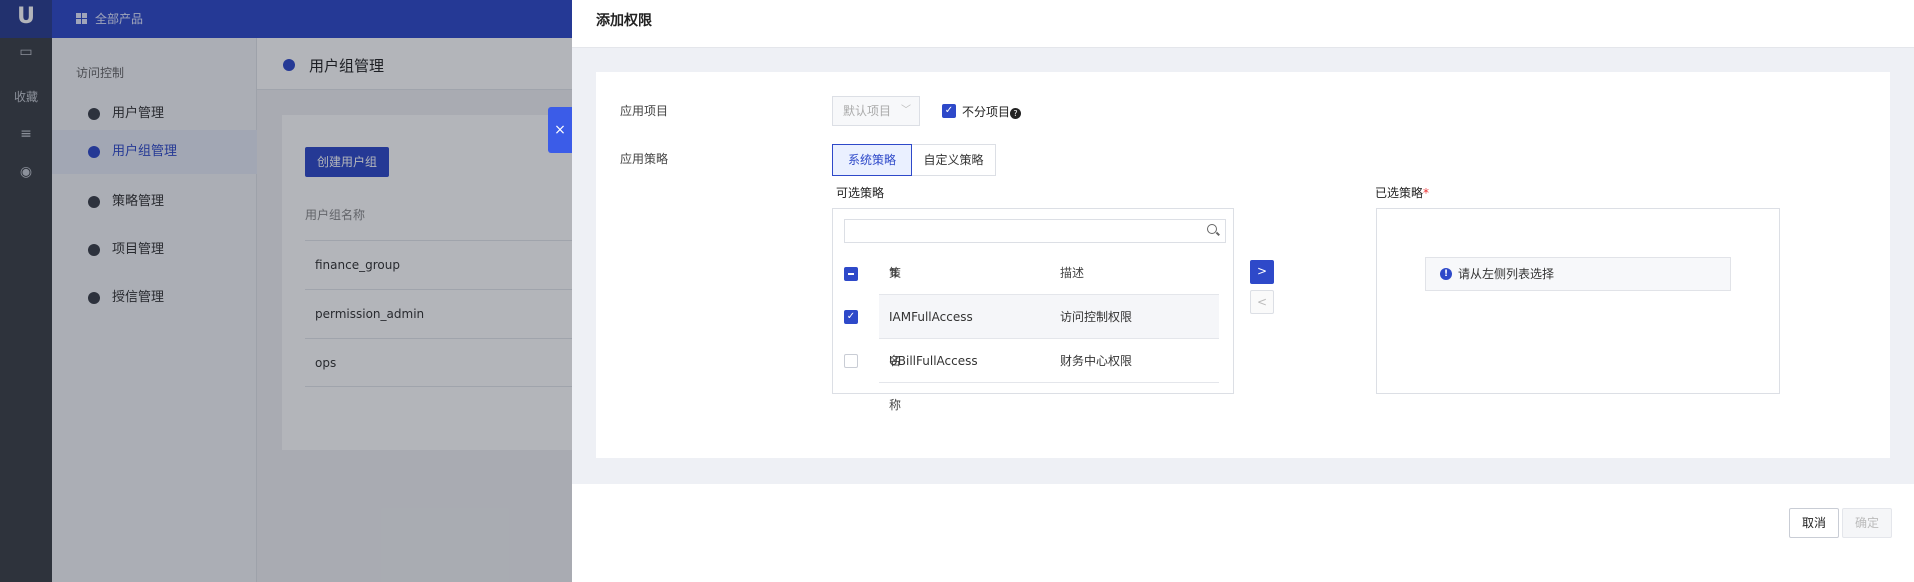 The image size is (1914, 582). I want to click on selected-list: ! 请从左侧列表选择, so click(1578, 301).